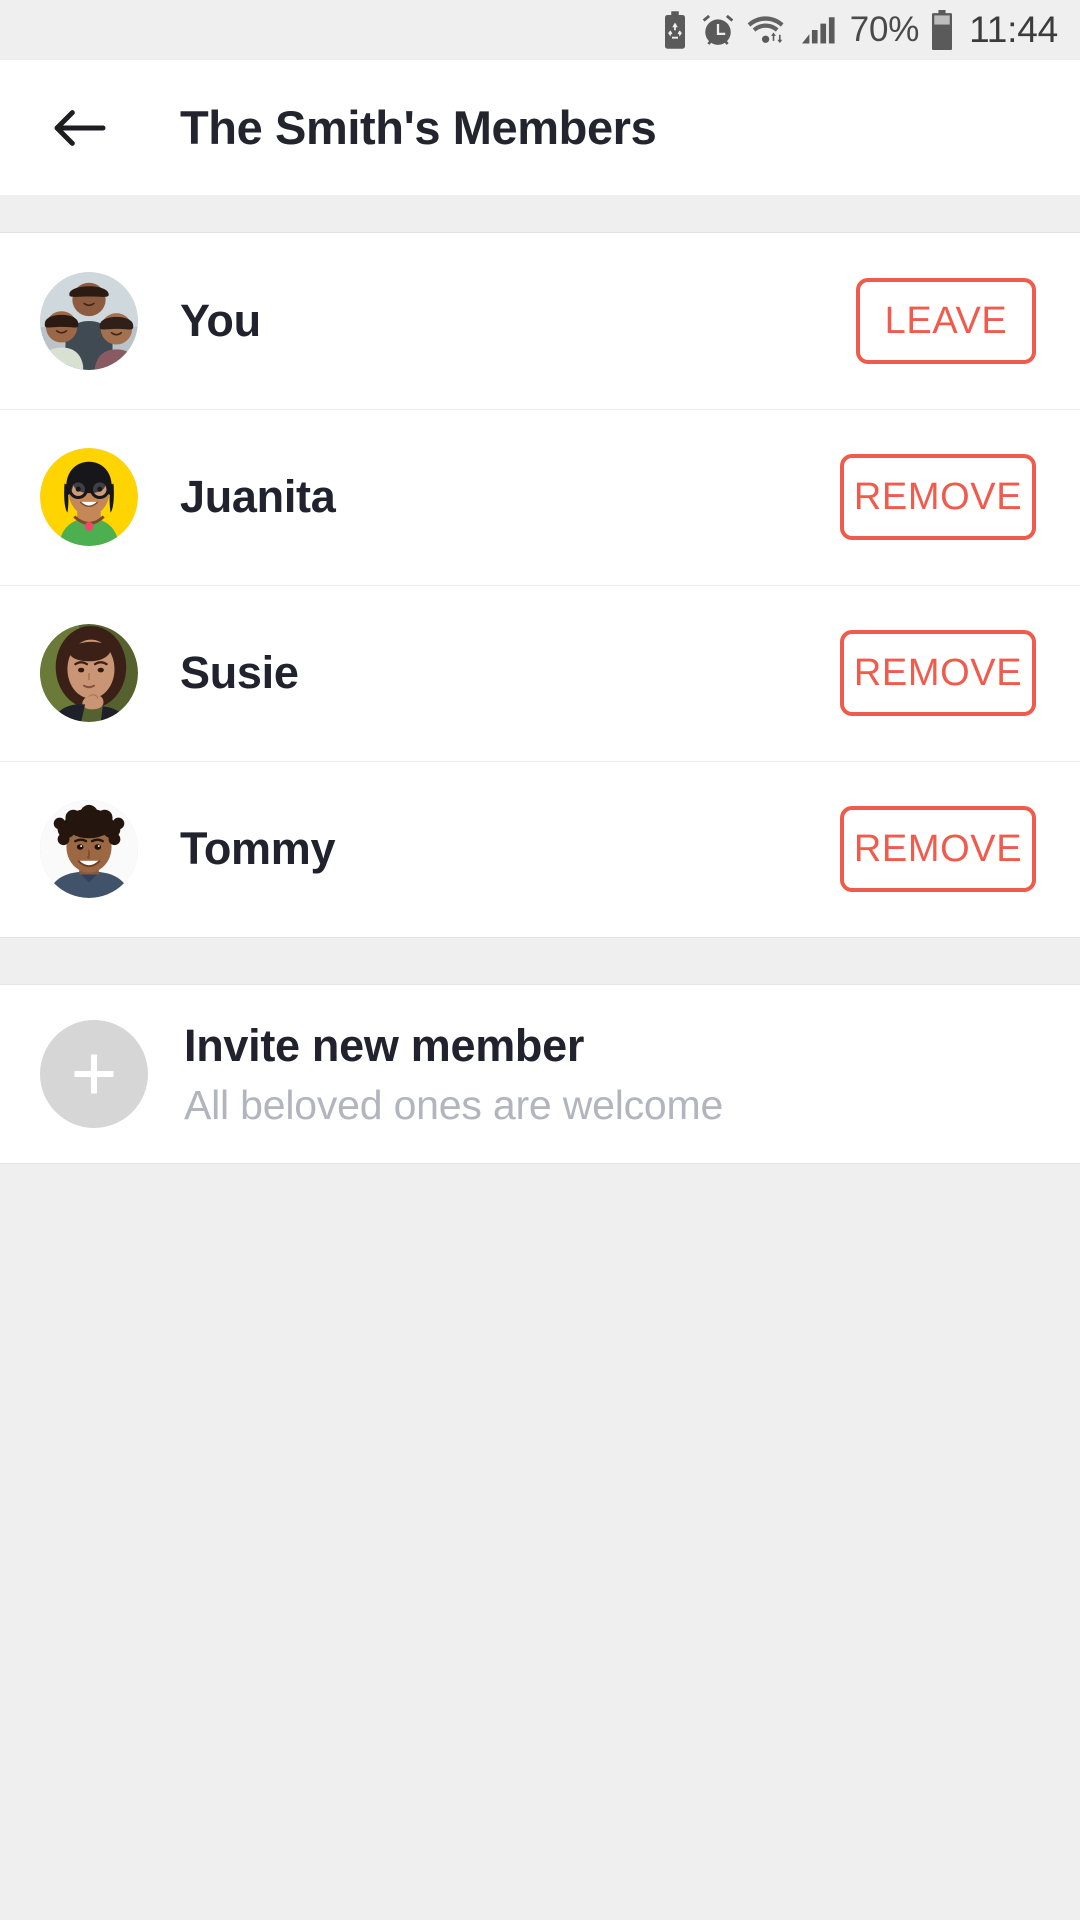 The image size is (1080, 1920). I want to click on app-bar: The Smith's Members, so click(540, 127).